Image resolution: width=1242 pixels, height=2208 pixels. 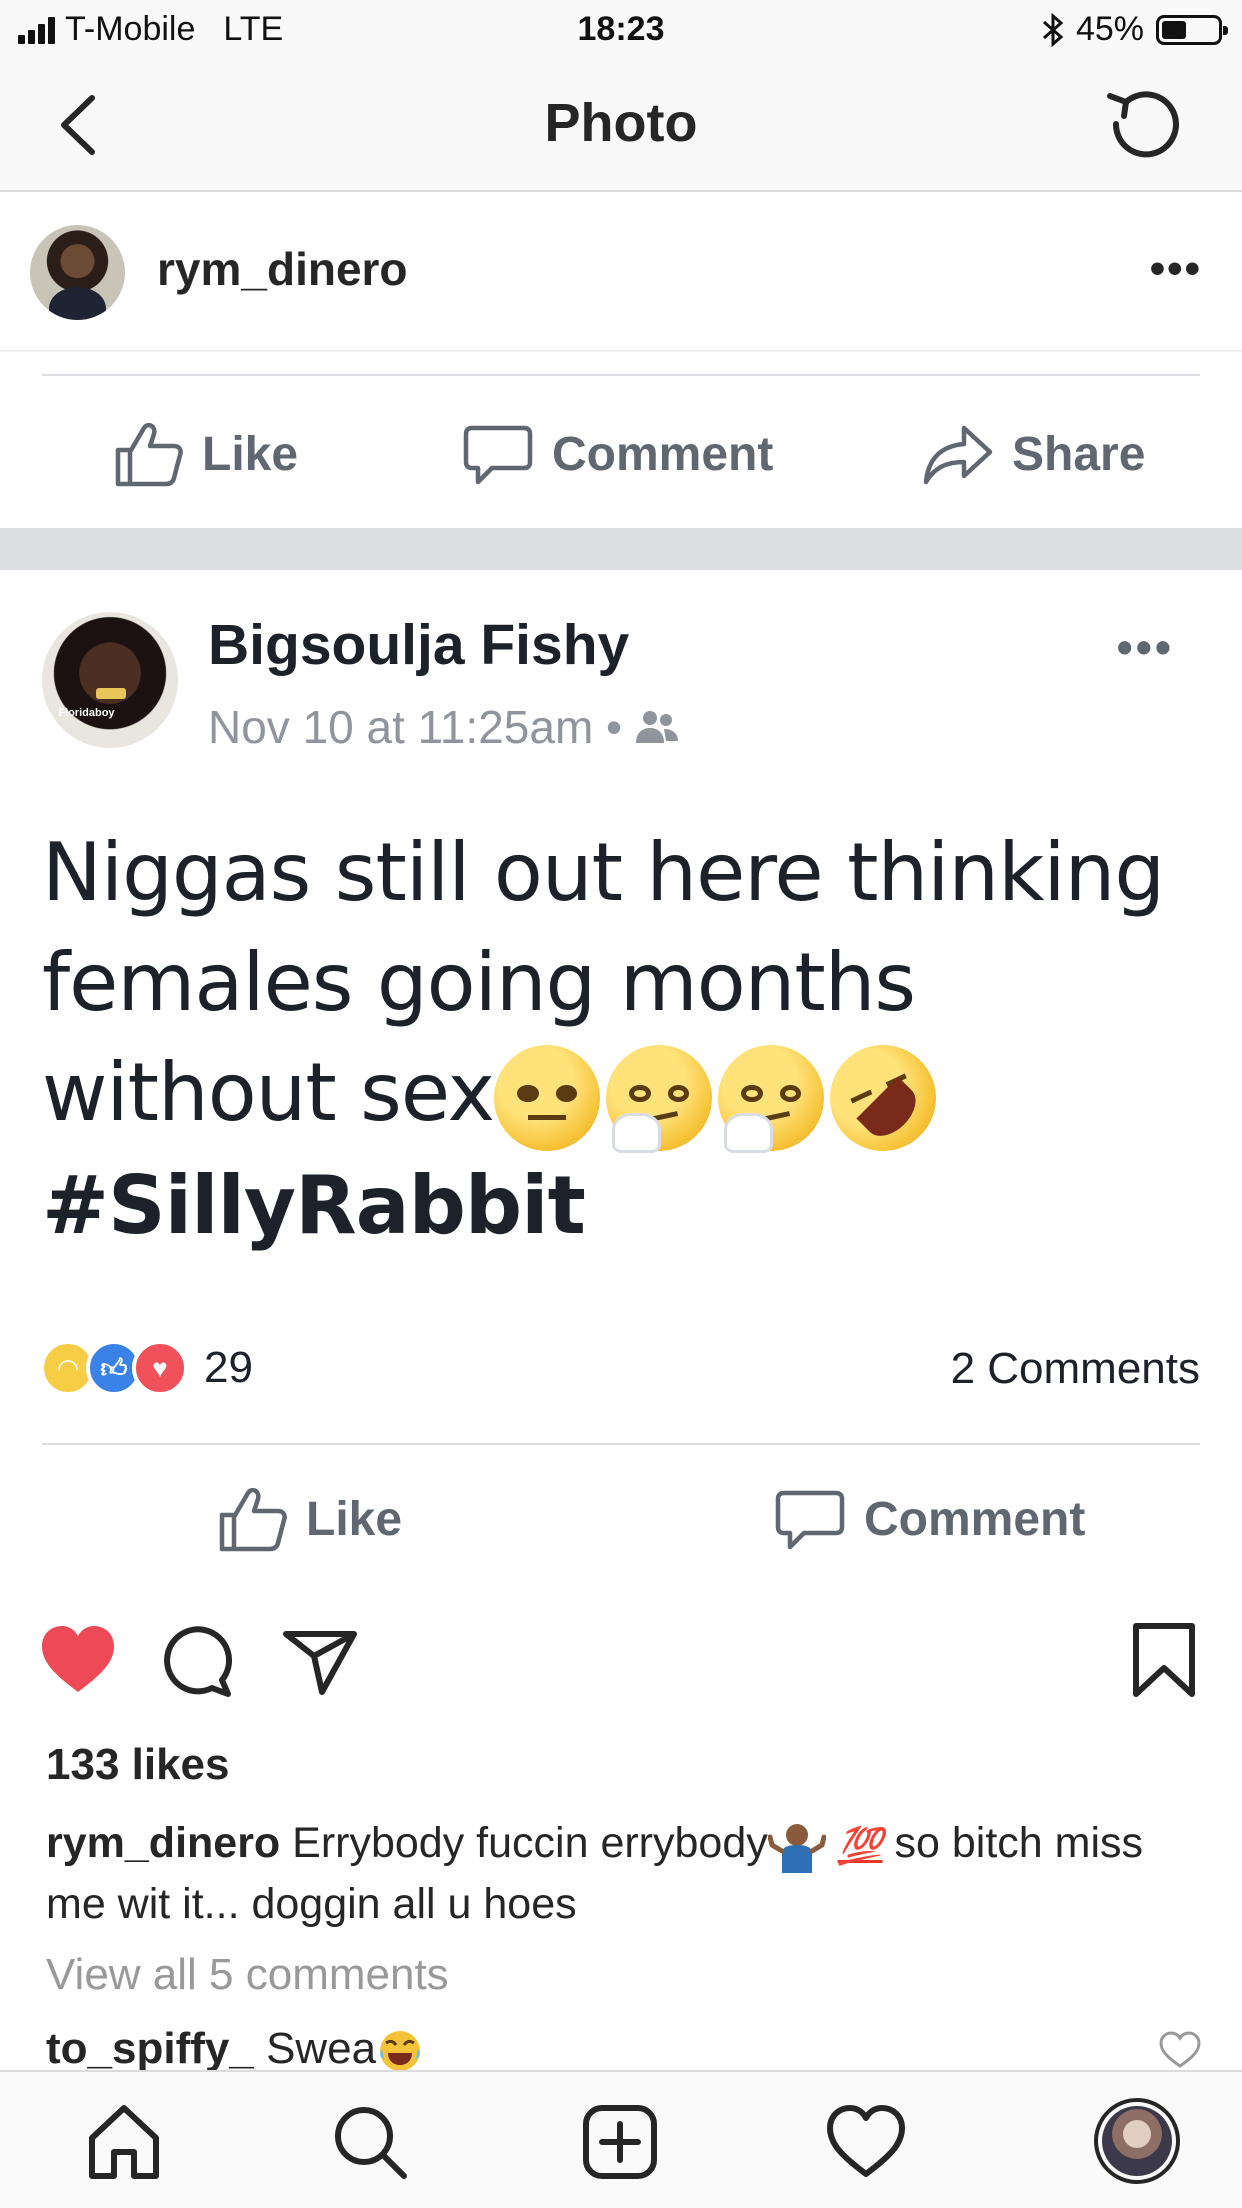 I want to click on bluetooth-icon, so click(x=1053, y=29).